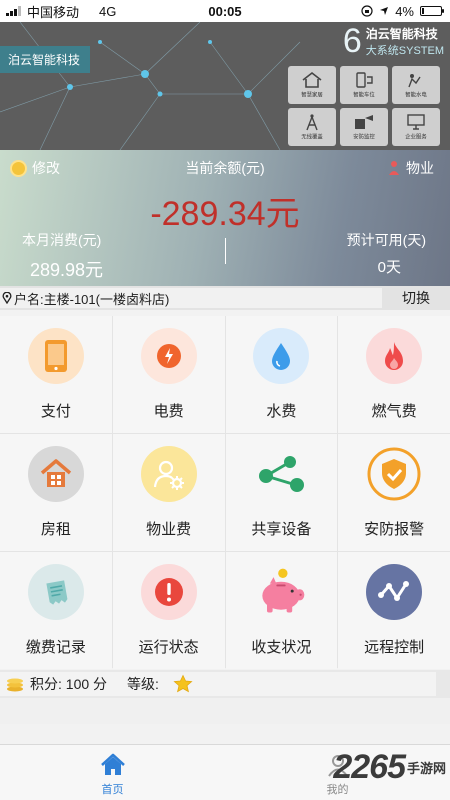 This screenshot has width=450, height=800. Describe the element at coordinates (45, 59) in the screenshot. I see `brand-tag: 泊云智能科技` at that location.